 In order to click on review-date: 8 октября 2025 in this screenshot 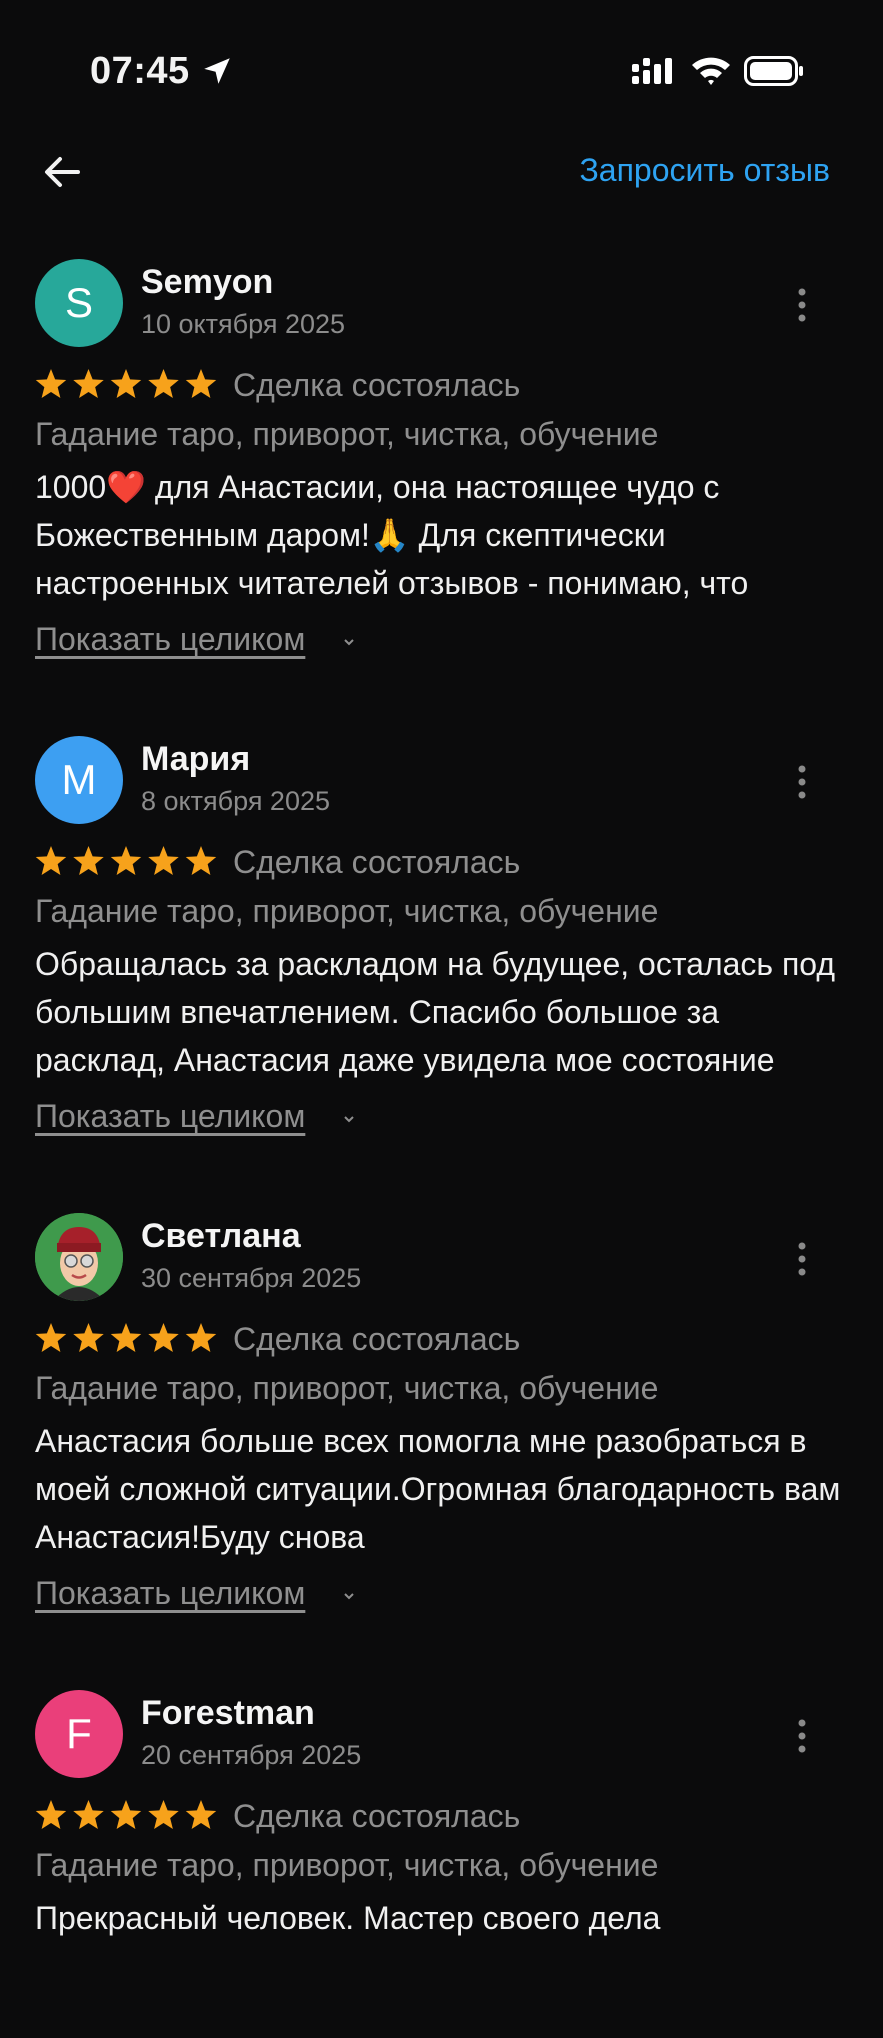, I will do `click(235, 801)`.